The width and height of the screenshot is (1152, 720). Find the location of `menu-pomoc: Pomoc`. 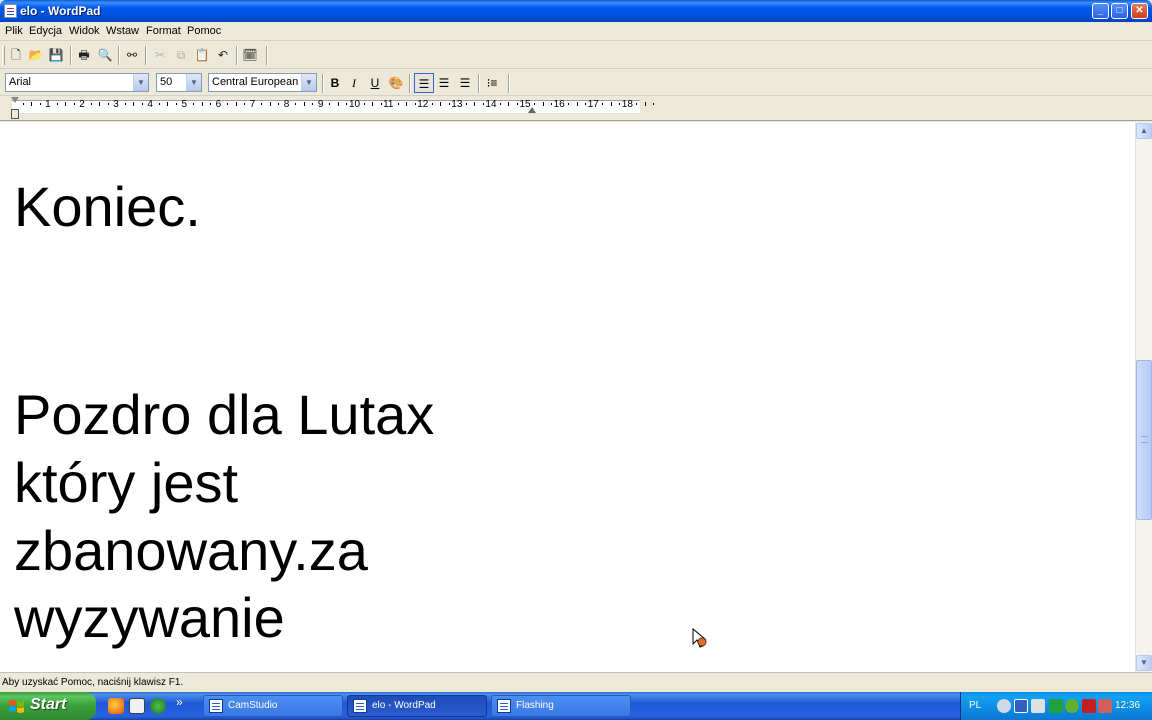

menu-pomoc: Pomoc is located at coordinates (204, 31).